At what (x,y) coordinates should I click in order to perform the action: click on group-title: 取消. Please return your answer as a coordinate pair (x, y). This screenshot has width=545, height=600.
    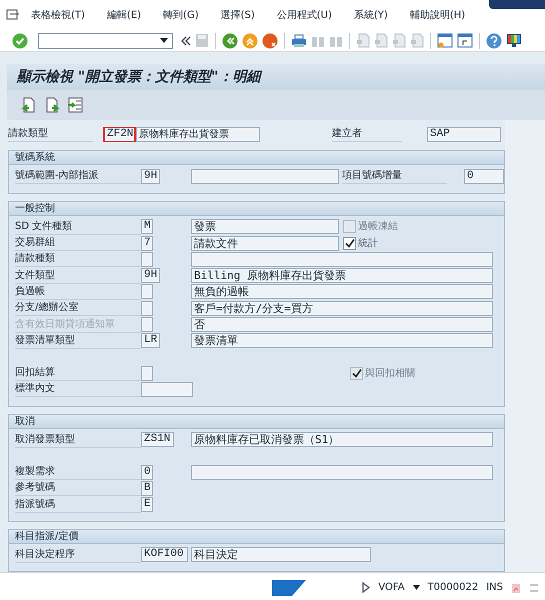
    Looking at the image, I should click on (256, 421).